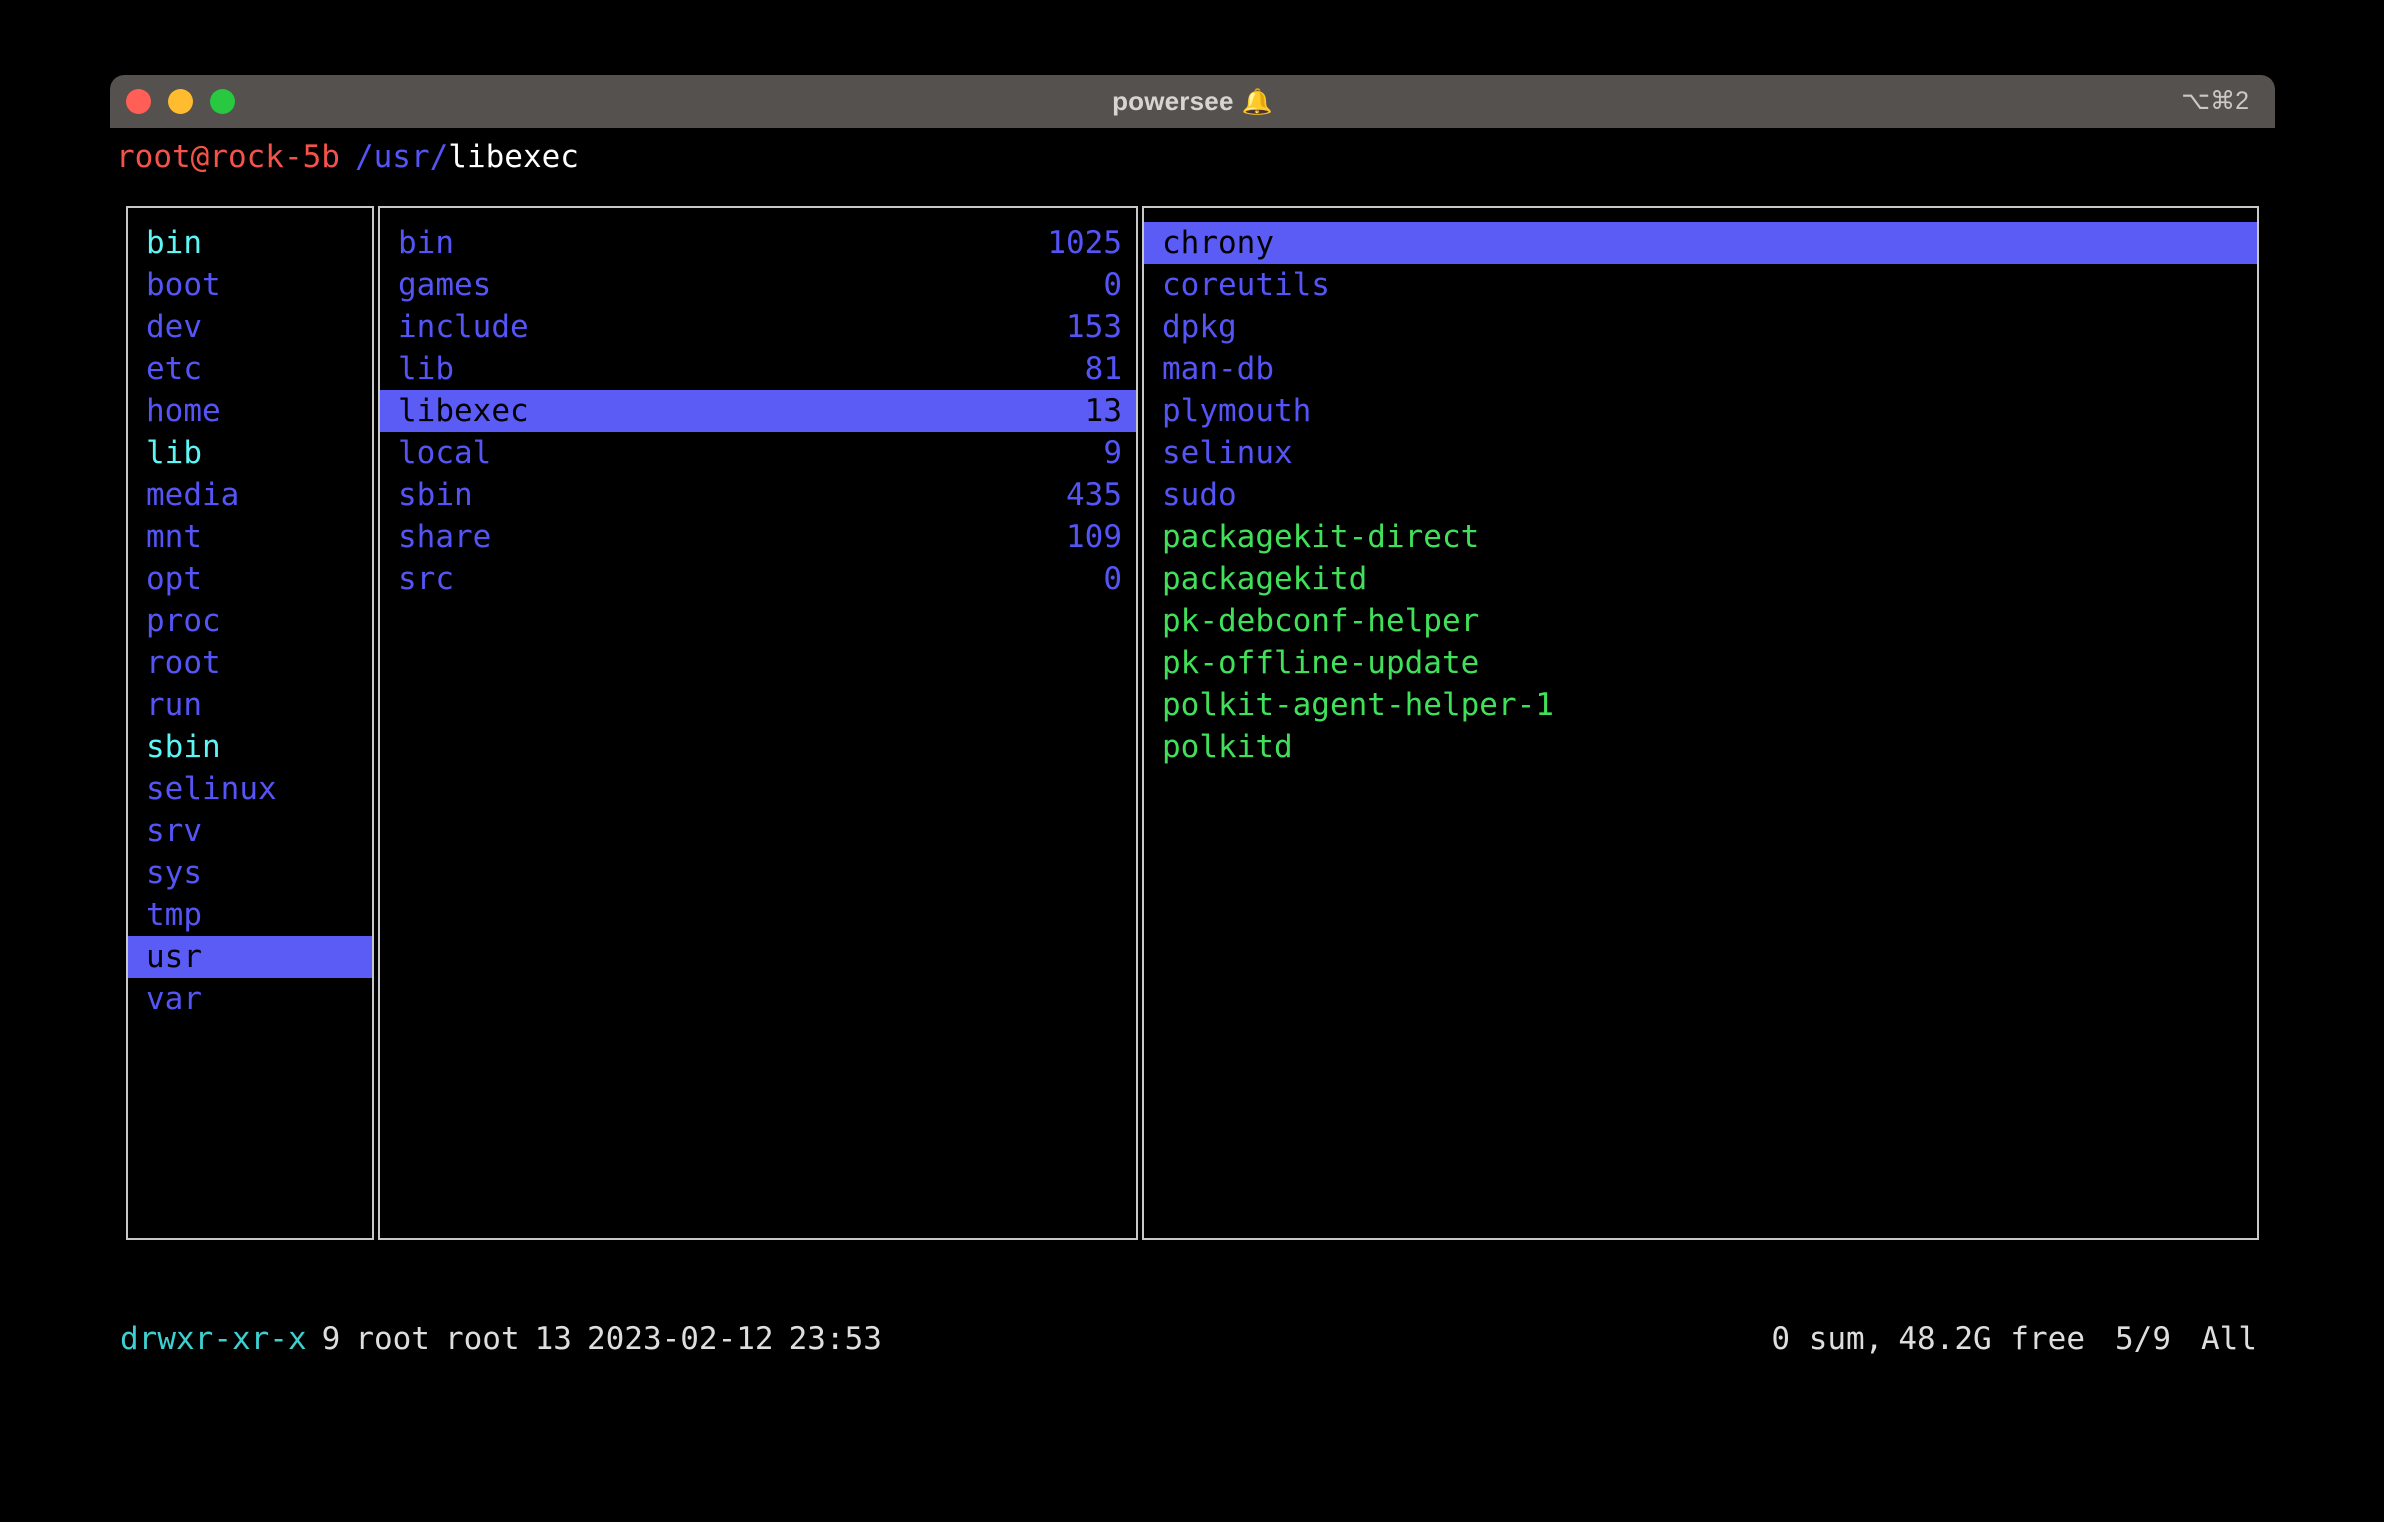  What do you see at coordinates (513, 157) in the screenshot?
I see `prompt-path-leaf: libexec` at bounding box center [513, 157].